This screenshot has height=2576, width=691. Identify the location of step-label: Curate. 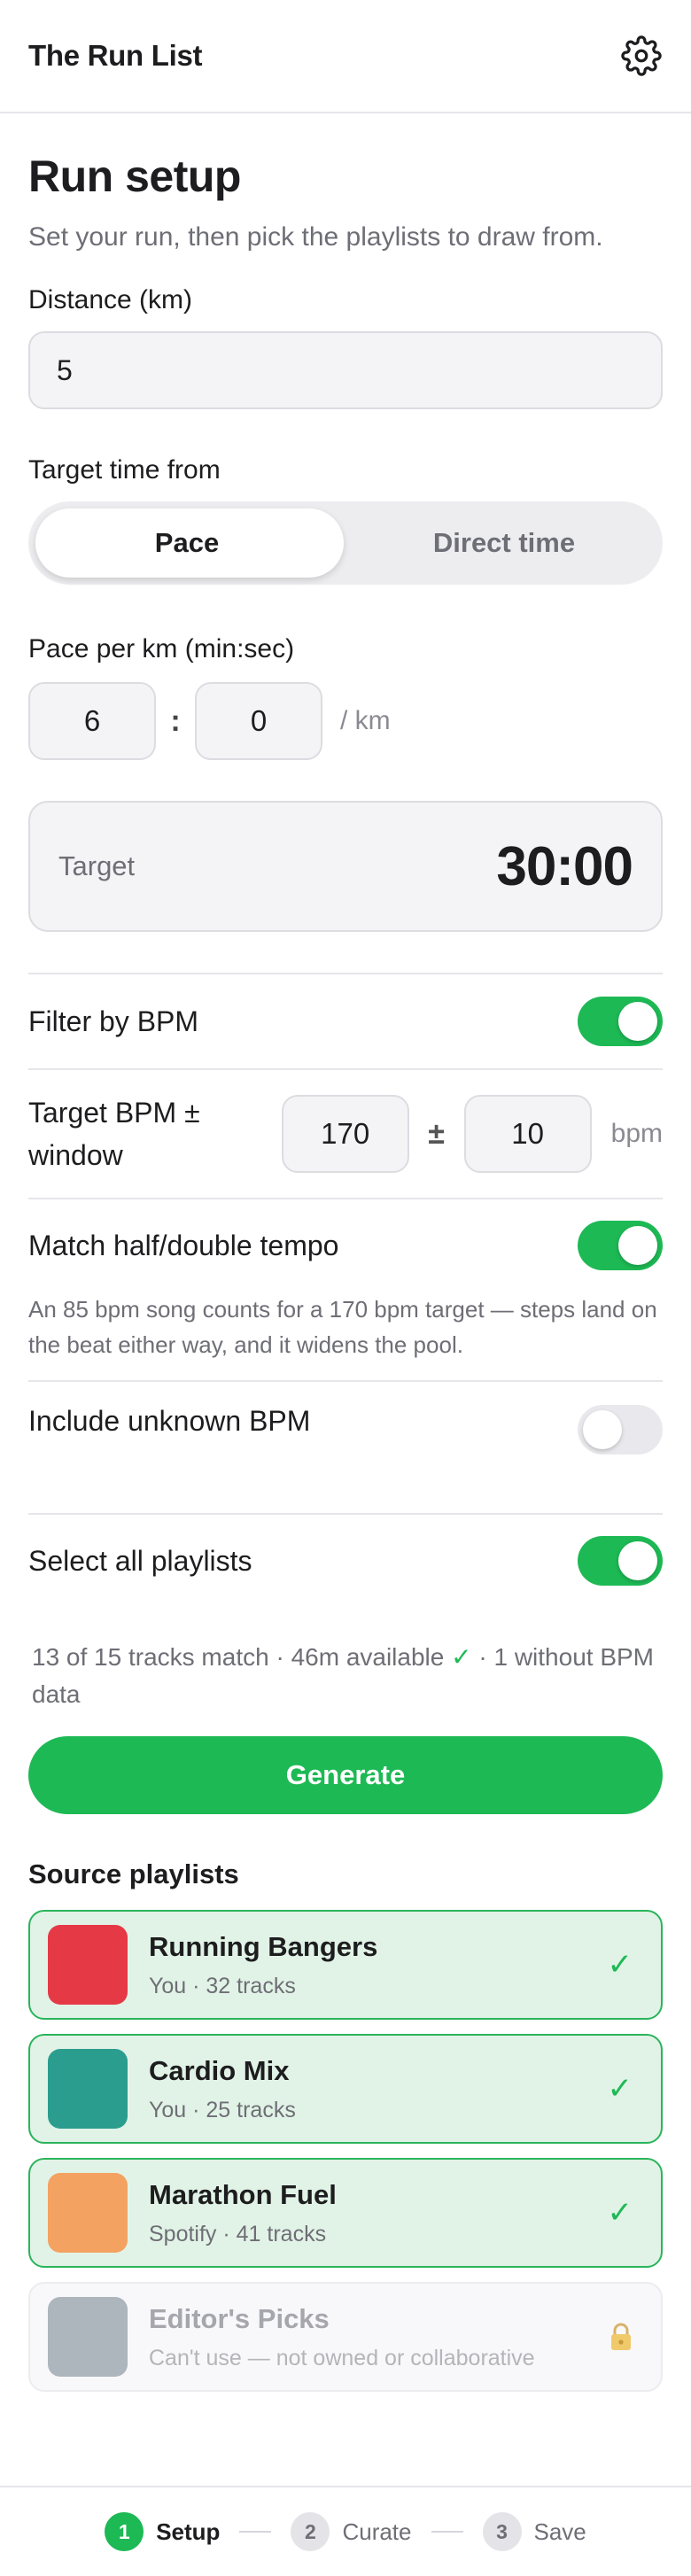
(377, 2531).